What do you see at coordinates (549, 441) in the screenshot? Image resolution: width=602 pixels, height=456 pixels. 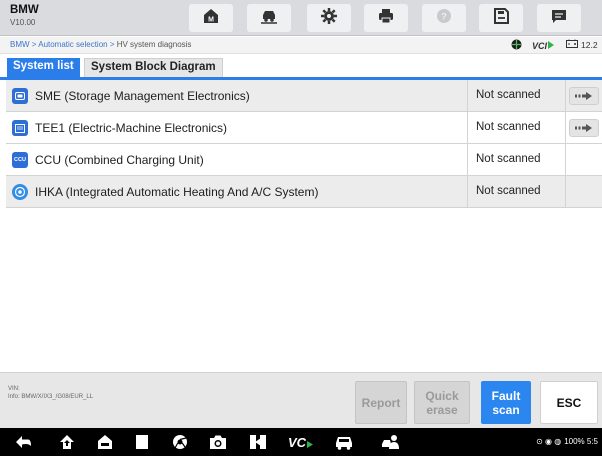 I see `status-icons: ⊙ ◉ ◍` at bounding box center [549, 441].